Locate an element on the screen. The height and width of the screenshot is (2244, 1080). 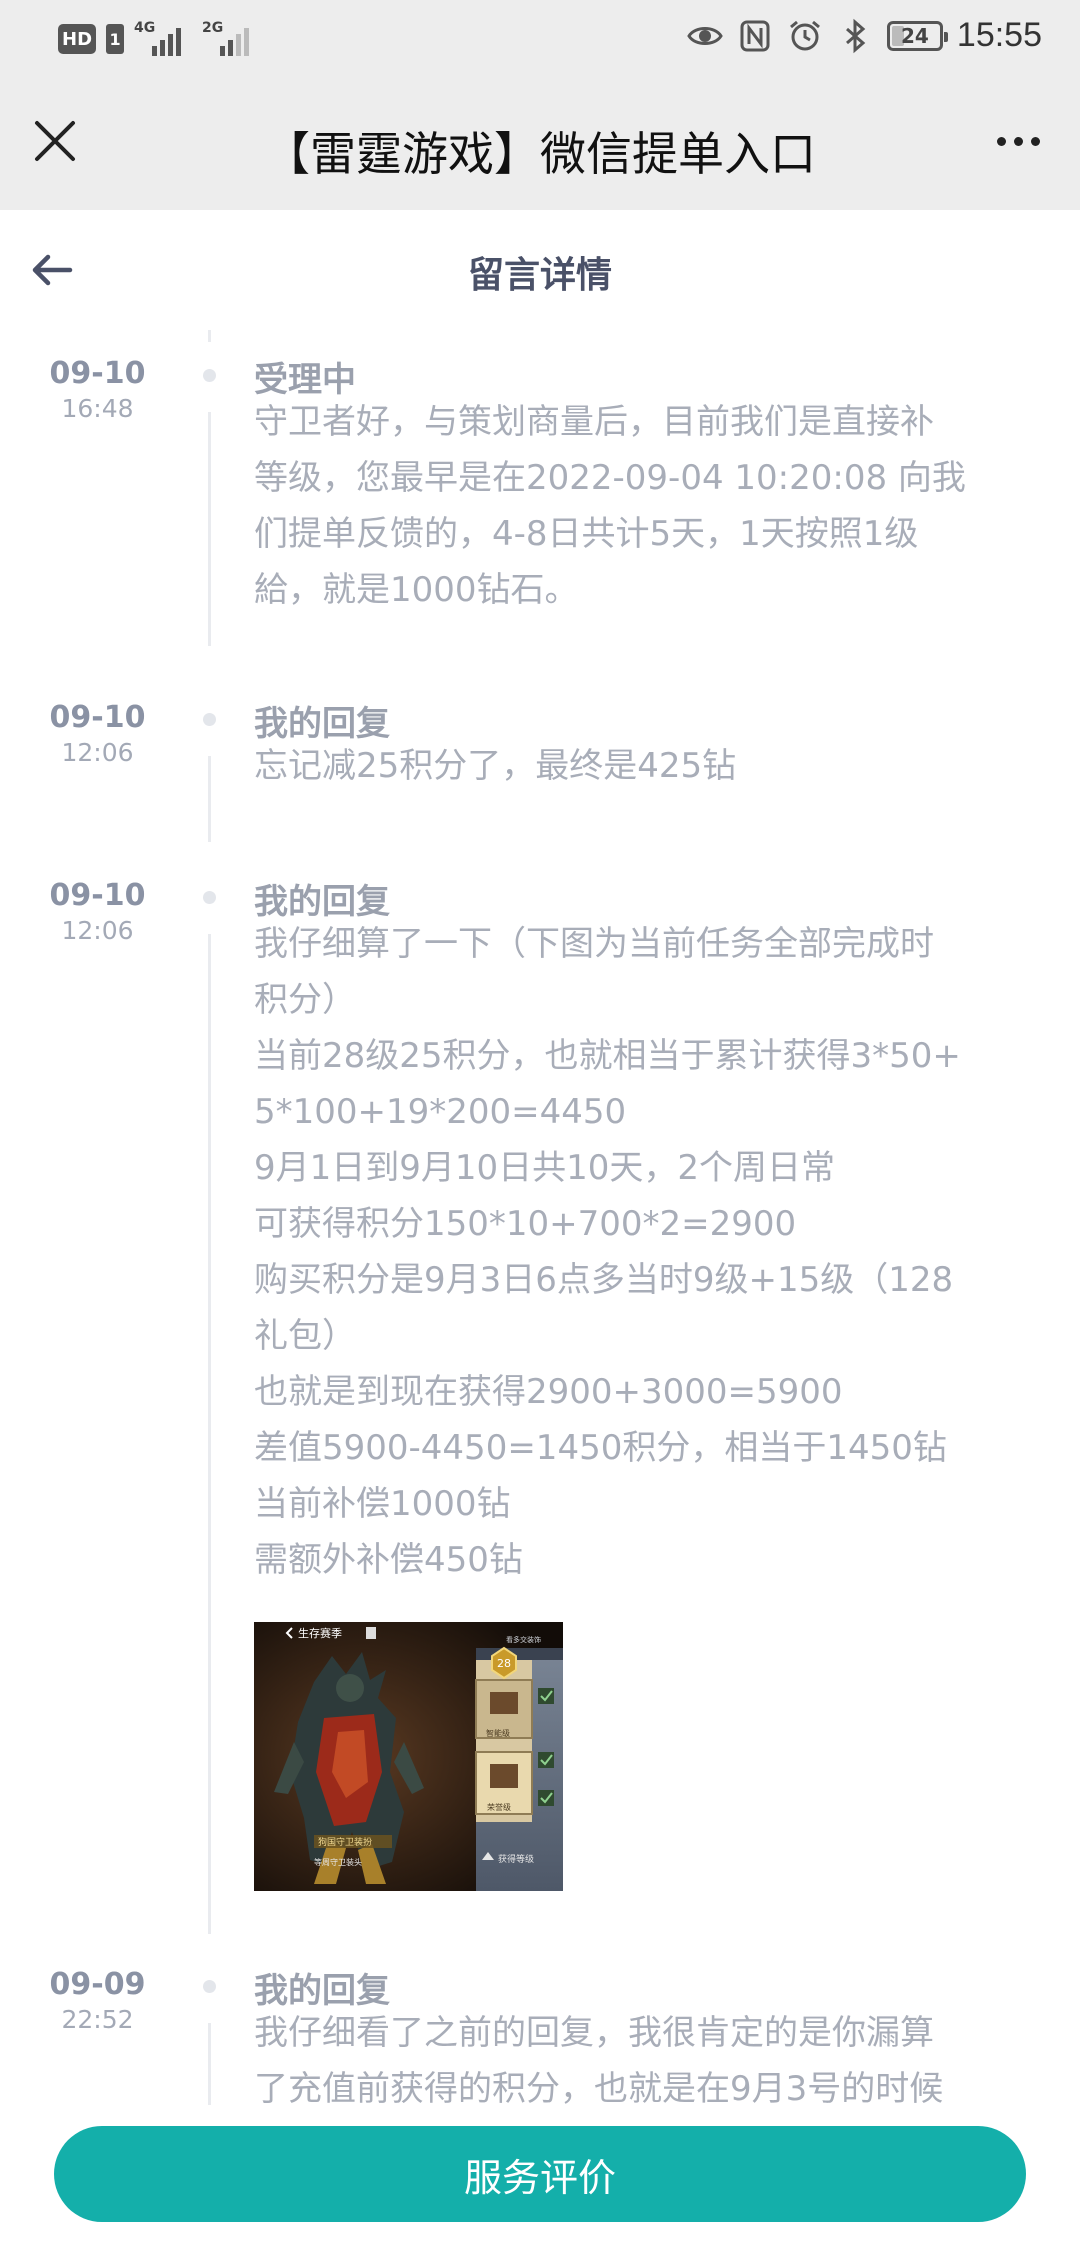
message-line: 当前补偿1000钻 is located at coordinates (382, 1504).